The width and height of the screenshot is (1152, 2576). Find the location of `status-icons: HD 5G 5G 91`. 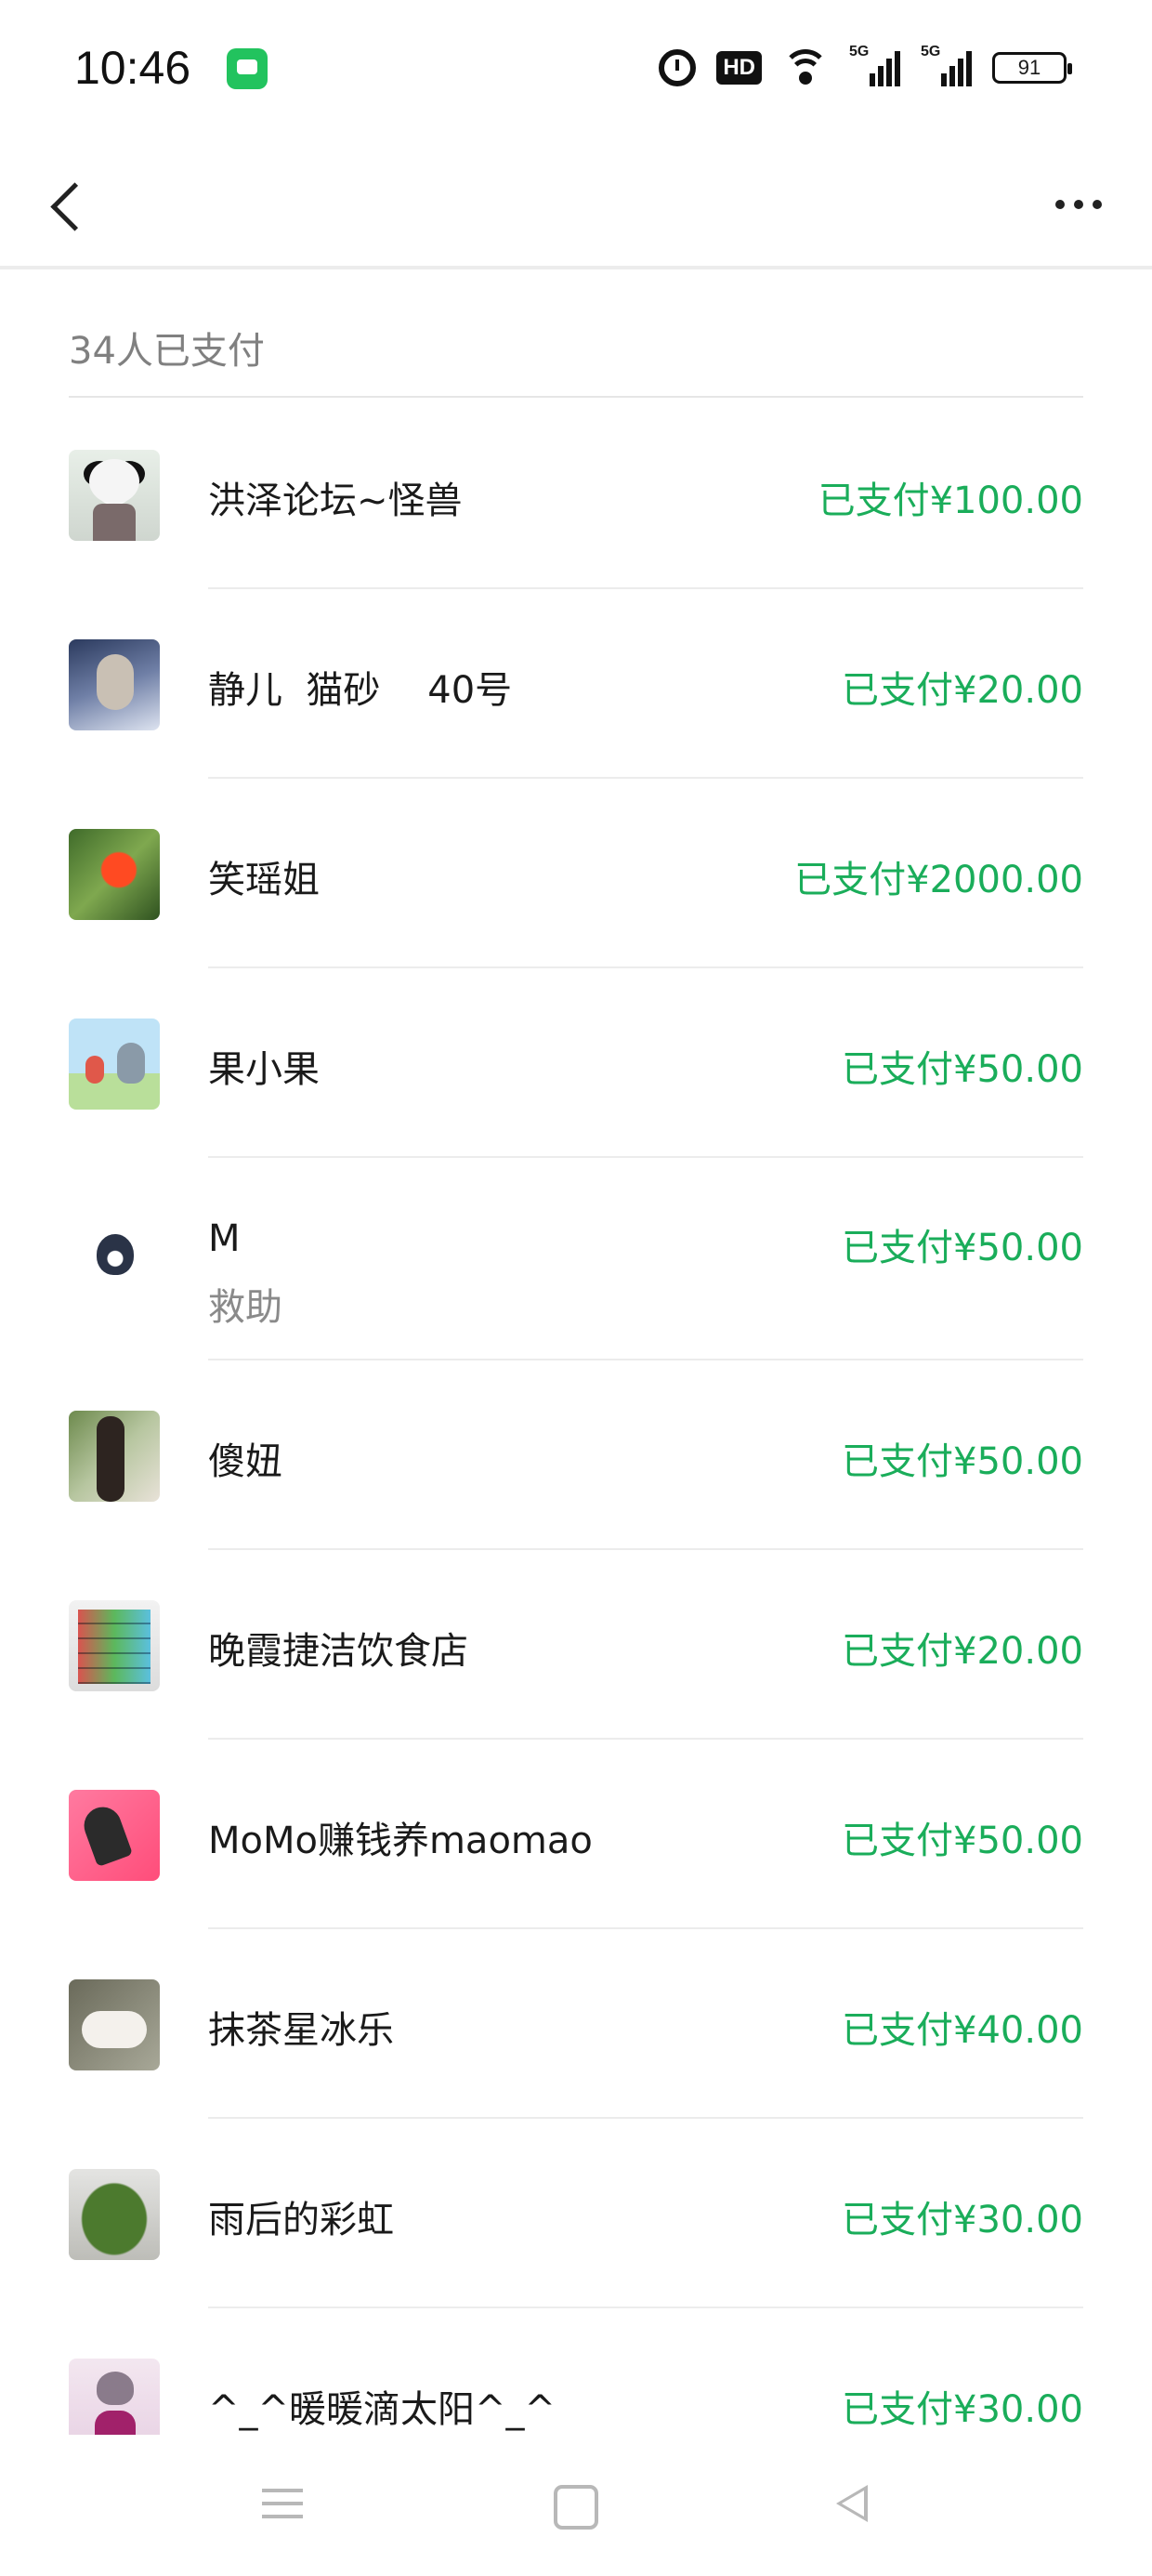

status-icons: HD 5G 5G 91 is located at coordinates (865, 68).